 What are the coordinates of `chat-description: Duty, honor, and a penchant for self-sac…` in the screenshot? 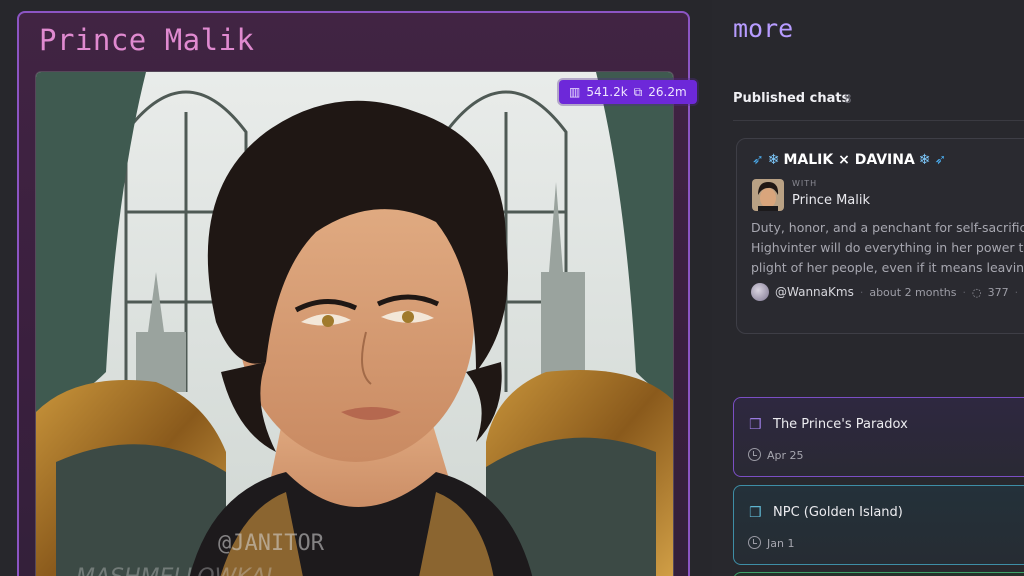 It's located at (887, 248).